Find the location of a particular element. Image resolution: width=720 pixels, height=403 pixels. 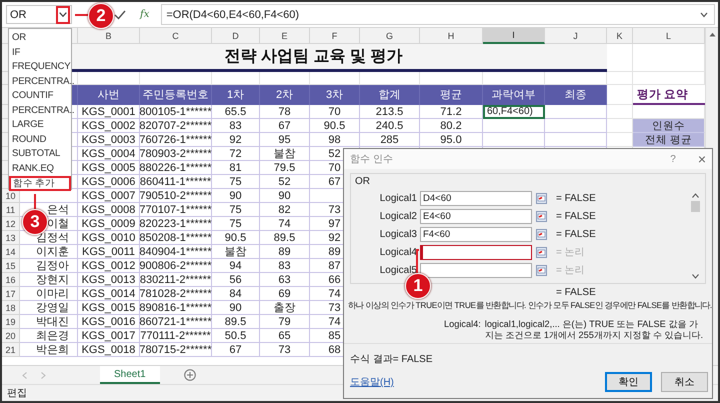

column-heading: 평균 is located at coordinates (451, 95).